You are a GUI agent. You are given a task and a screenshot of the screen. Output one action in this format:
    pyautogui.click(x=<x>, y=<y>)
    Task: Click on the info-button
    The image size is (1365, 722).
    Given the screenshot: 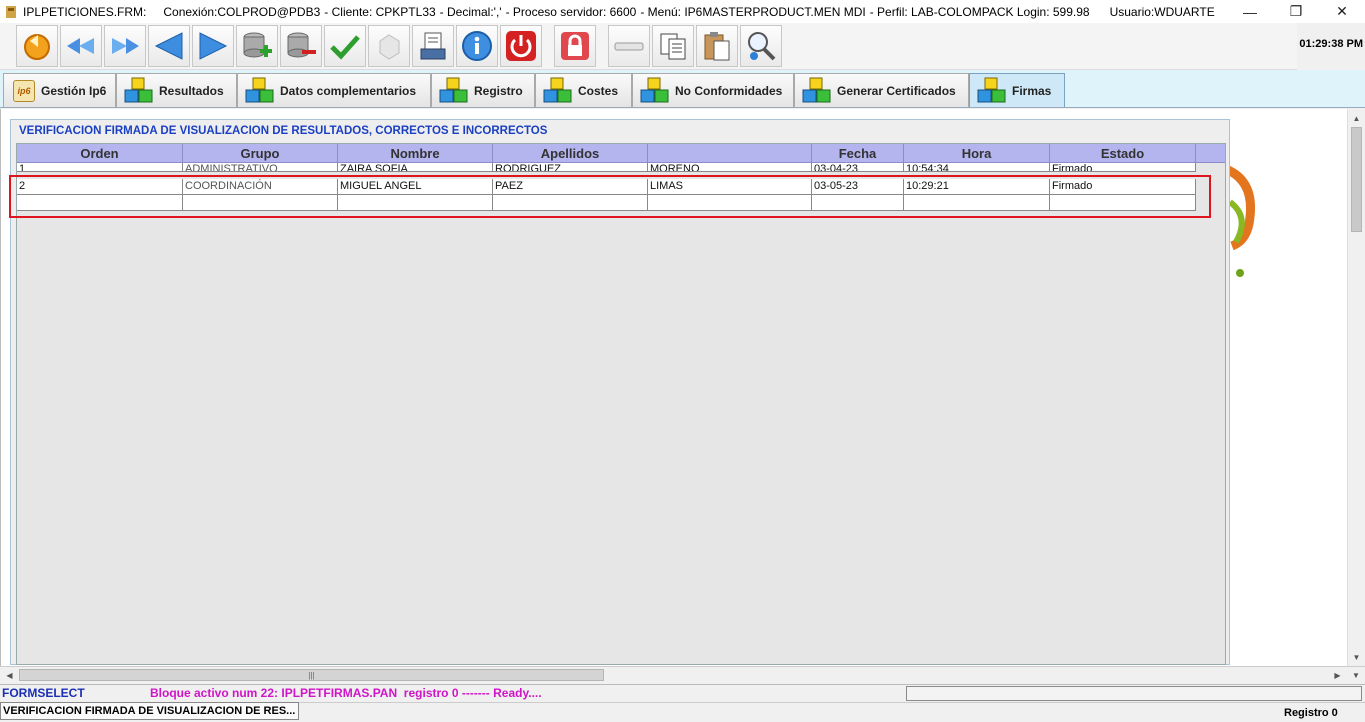 What is the action you would take?
    pyautogui.click(x=477, y=46)
    